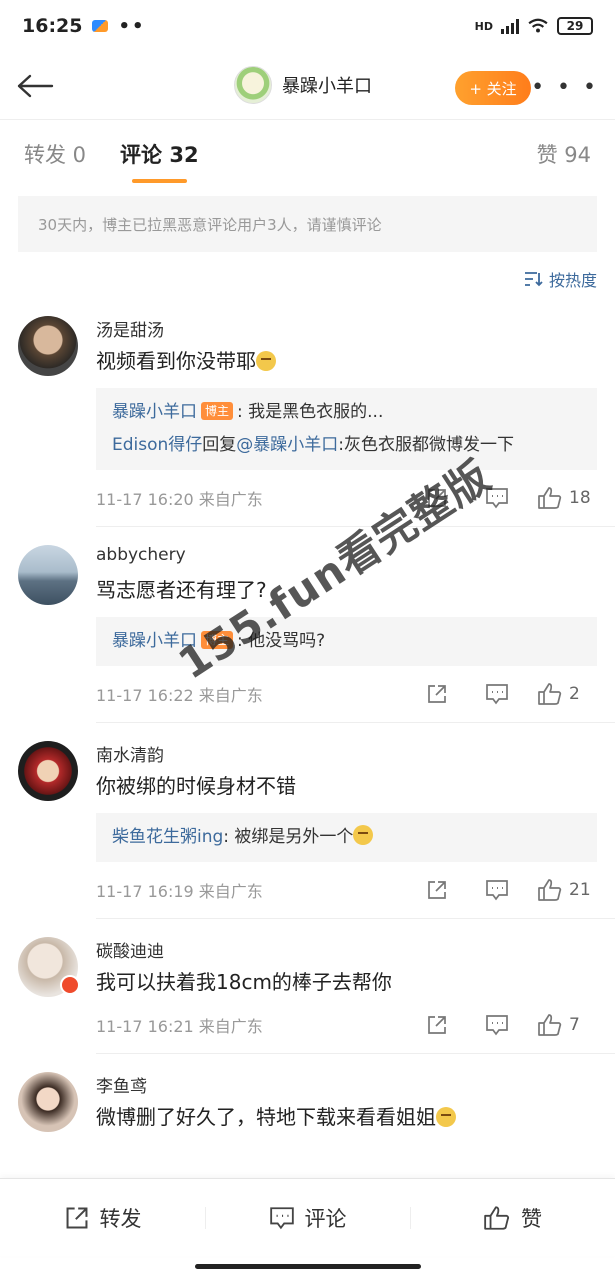  What do you see at coordinates (179, 499) in the screenshot?
I see `comment-time: 11-17 16:20 来自广东` at bounding box center [179, 499].